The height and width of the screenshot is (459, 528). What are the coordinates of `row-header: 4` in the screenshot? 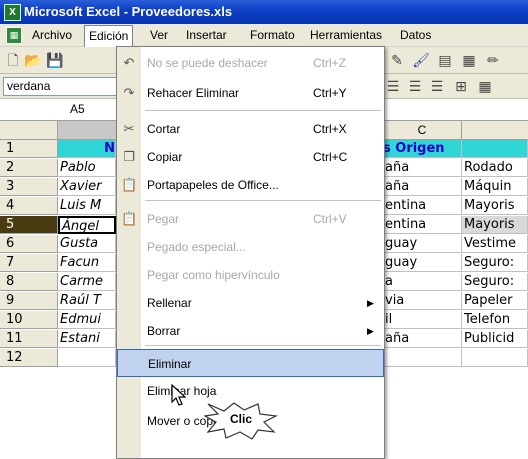 It's located at (29, 206).